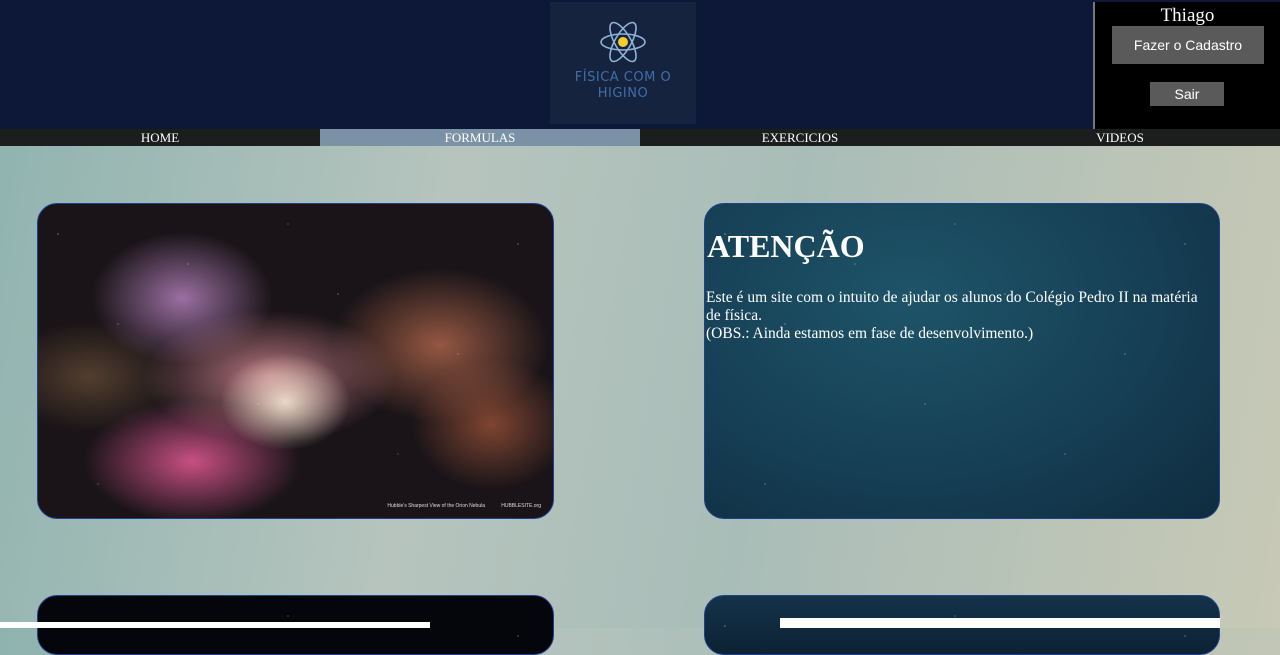 This screenshot has width=1280, height=655. What do you see at coordinates (1120, 137) in the screenshot?
I see `nav-item-videos: VIDEOS` at bounding box center [1120, 137].